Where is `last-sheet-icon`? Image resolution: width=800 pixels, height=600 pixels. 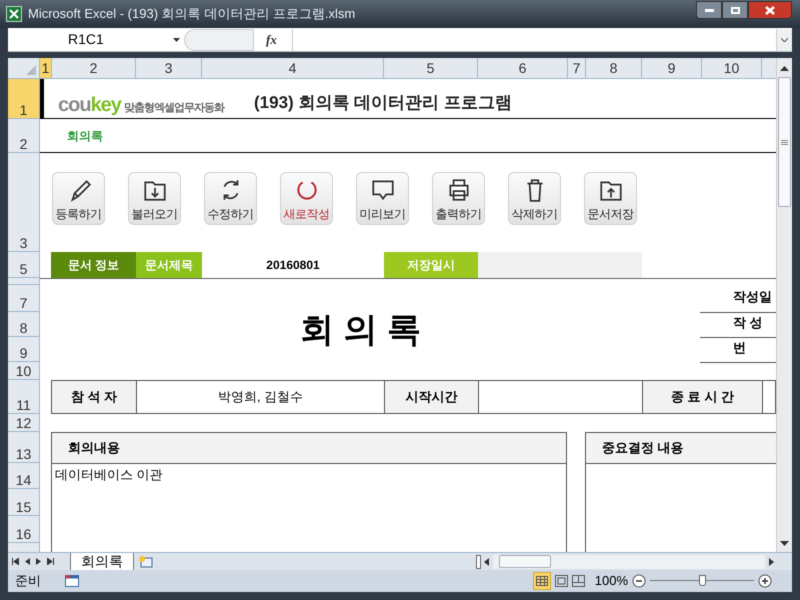
last-sheet-icon is located at coordinates (50, 561).